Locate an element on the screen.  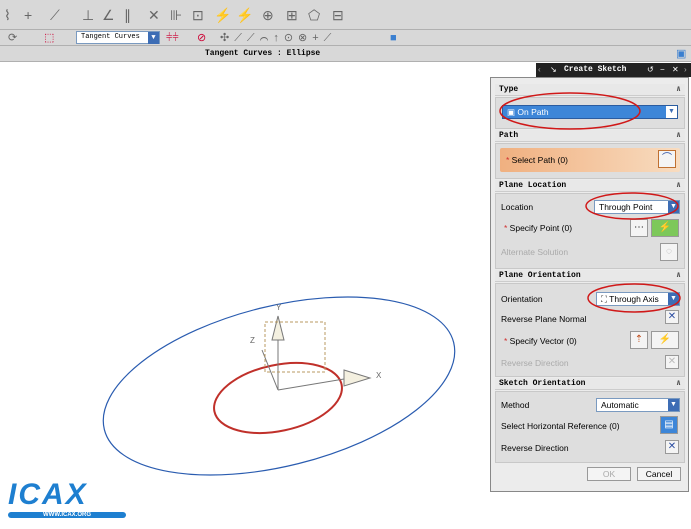
path-header: Path ∧ is located at coordinates (590, 136).